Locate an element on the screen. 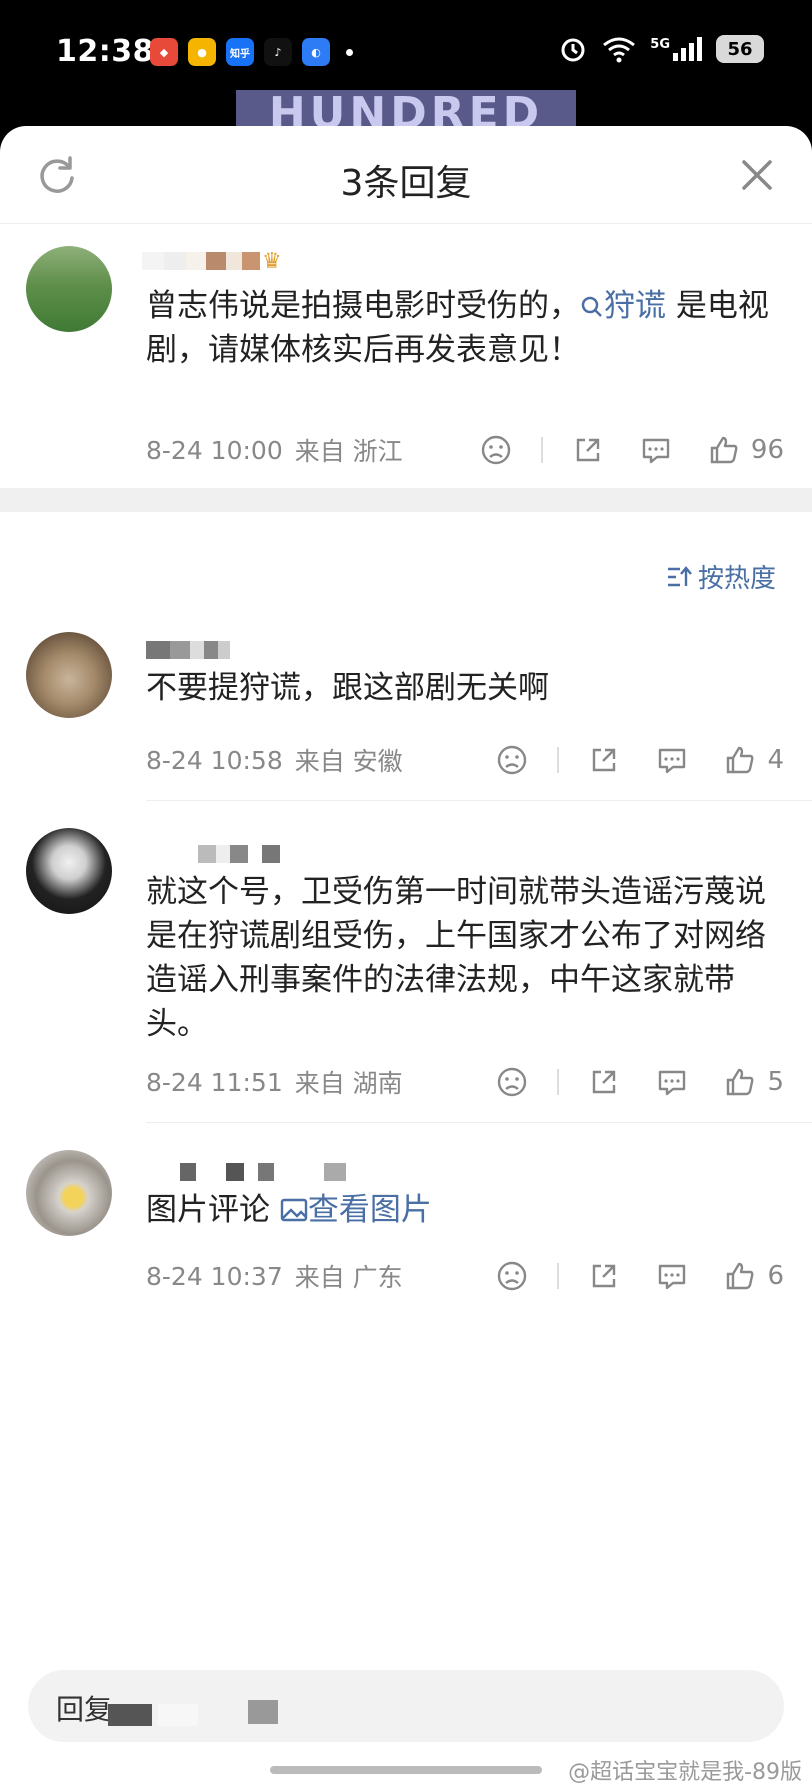 This screenshot has height=1790, width=812. comment-text-part: 曾志伟说是拍摄电影时受伤的， is located at coordinates (363, 306).